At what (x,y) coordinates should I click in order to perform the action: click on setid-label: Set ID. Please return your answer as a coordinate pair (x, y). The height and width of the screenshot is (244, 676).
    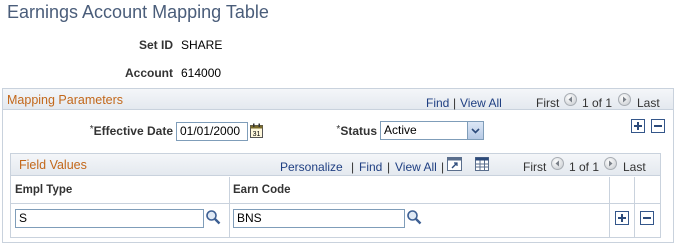
    Looking at the image, I should click on (155, 45).